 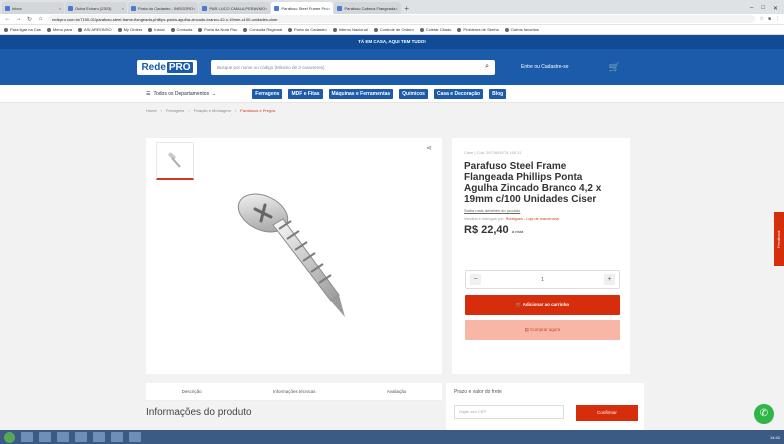 I want to click on tab-label: Porta do Cadastro - INRGORO, so click(x=166, y=8).